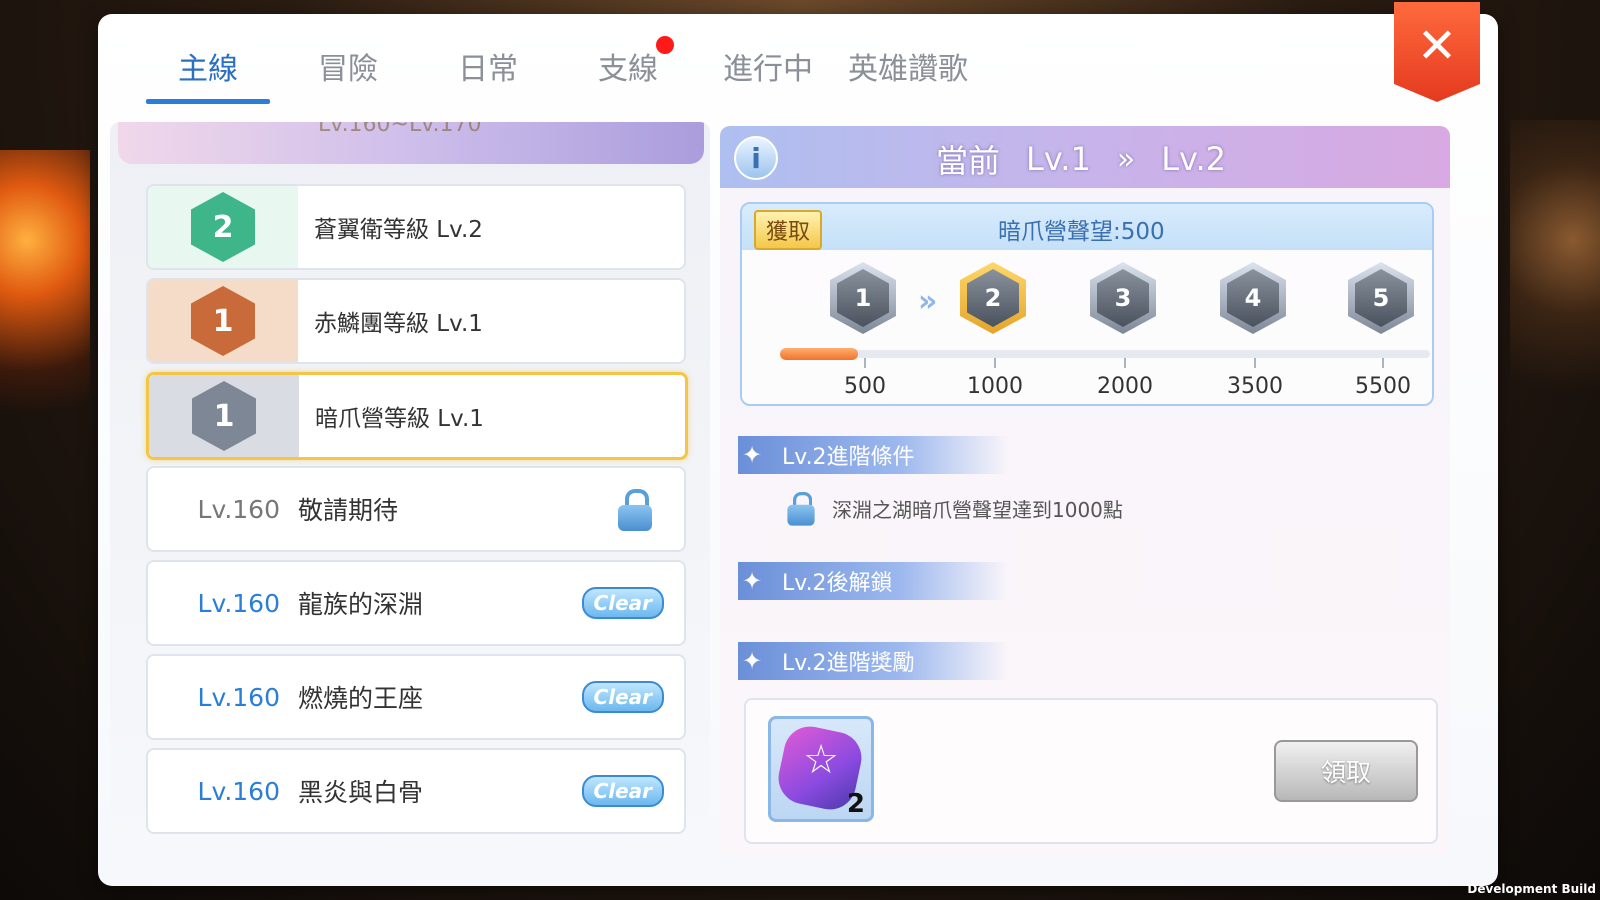  Describe the element at coordinates (348, 510) in the screenshot. I see `quest-title: 敬請期待` at that location.